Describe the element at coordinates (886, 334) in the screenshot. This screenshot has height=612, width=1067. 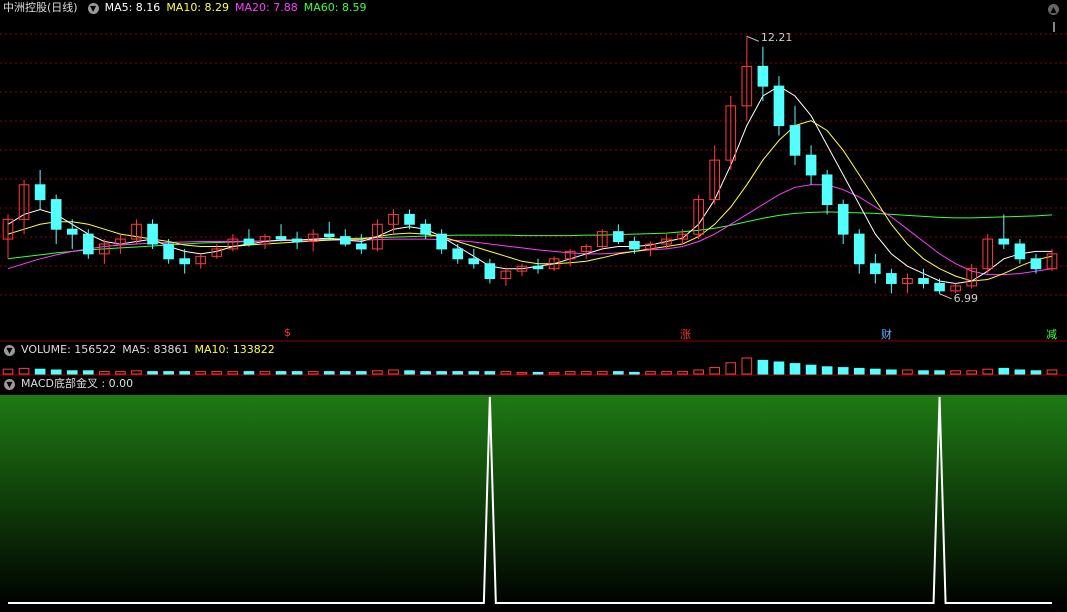
I see `signal-finance: 财` at that location.